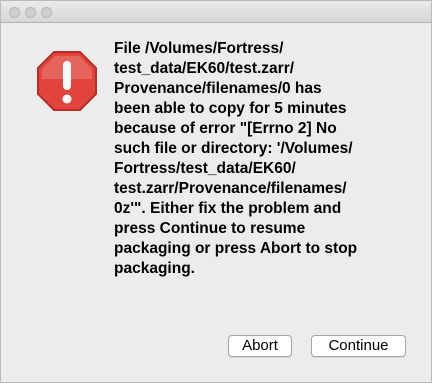 The width and height of the screenshot is (432, 383). What do you see at coordinates (30, 12) in the screenshot?
I see `minimize-window-button` at bounding box center [30, 12].